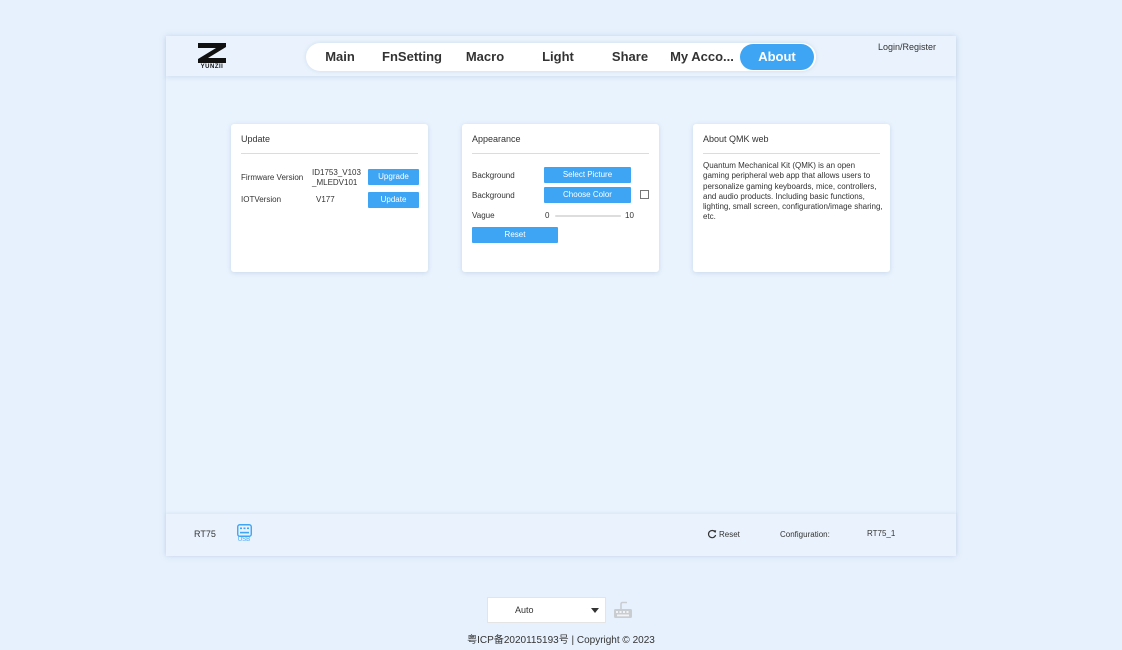  Describe the element at coordinates (587, 175) in the screenshot. I see `select-picture-button: Select Picture` at that location.